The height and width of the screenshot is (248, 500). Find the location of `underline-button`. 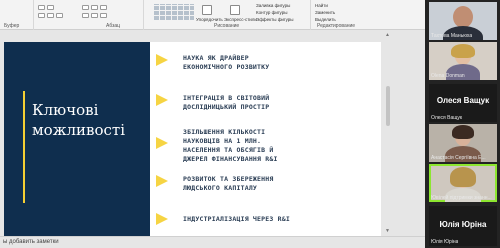

underline-button is located at coordinates (59, 15).